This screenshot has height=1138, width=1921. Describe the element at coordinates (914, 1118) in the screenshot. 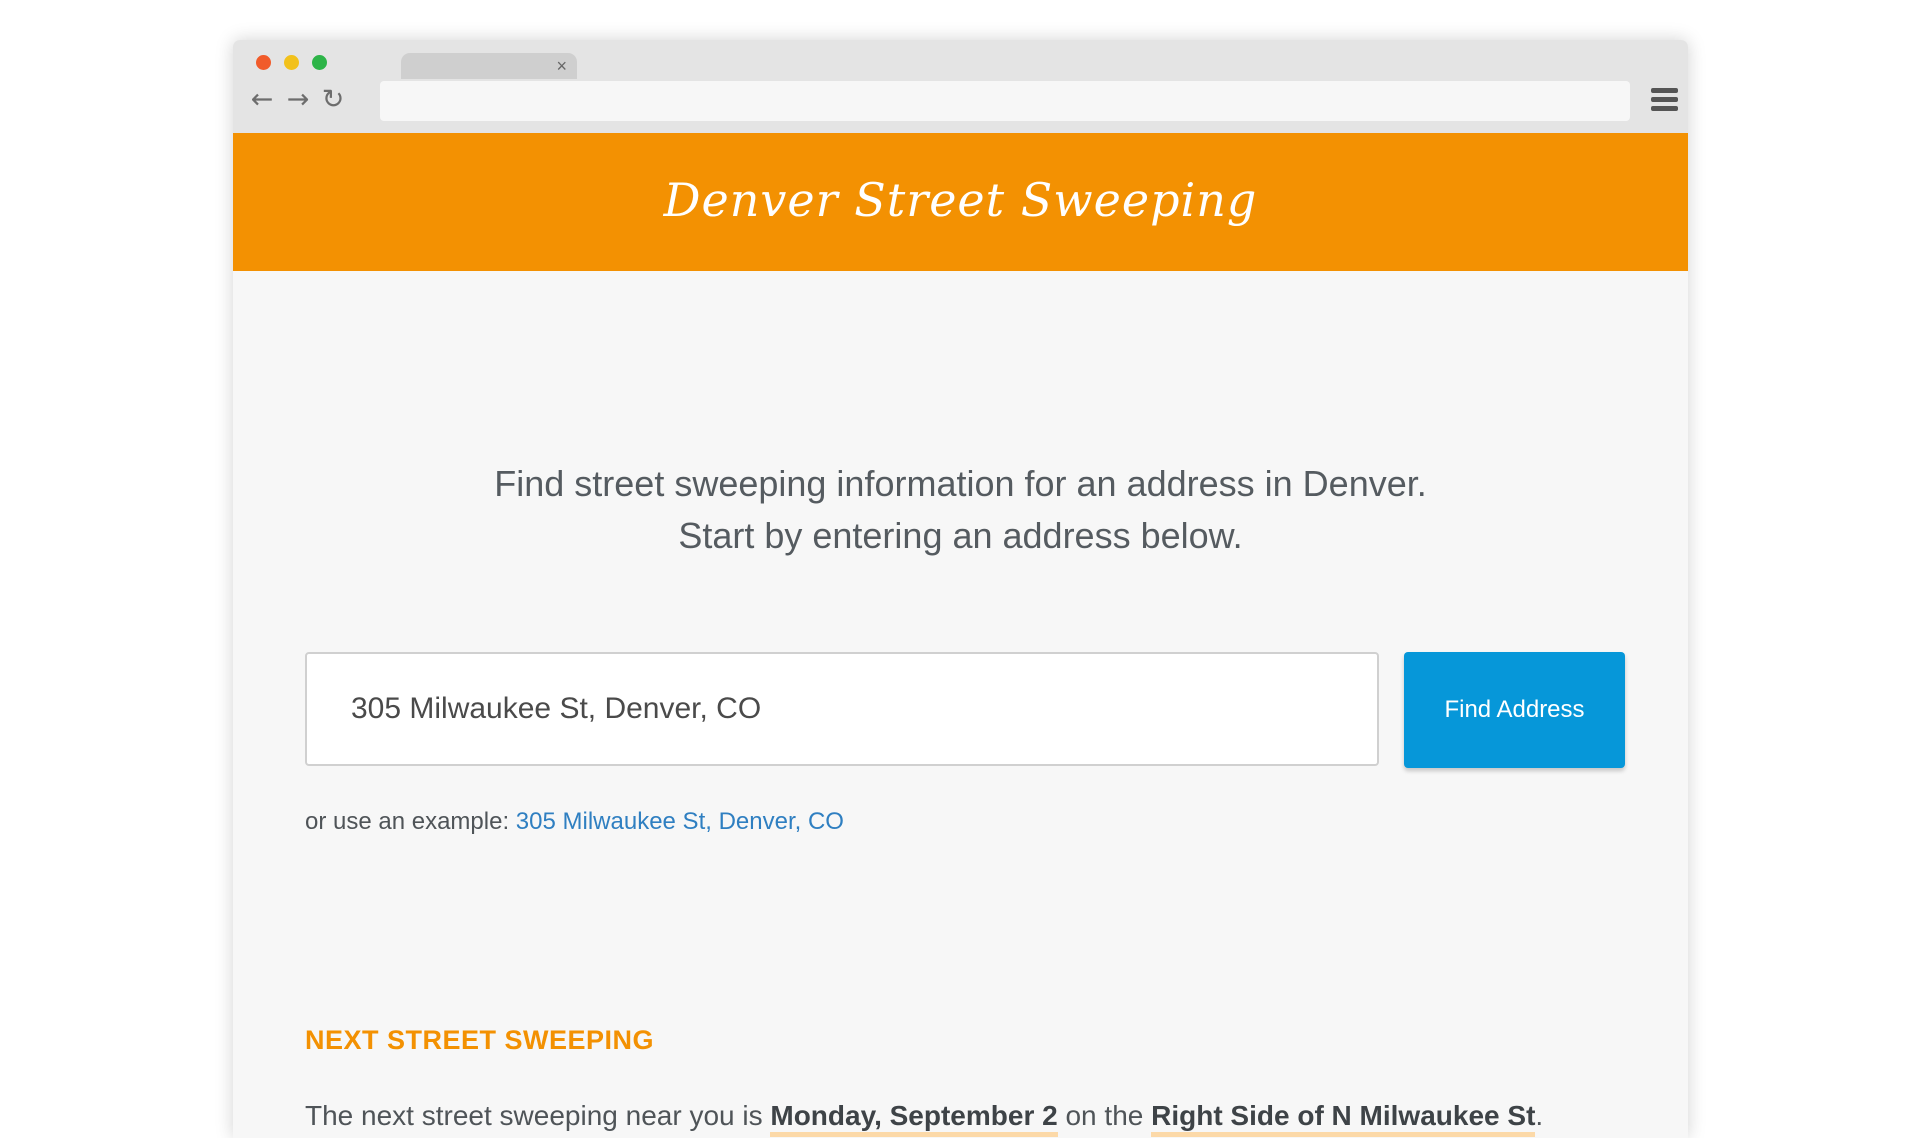

I see `next-sweeping-date: Monday, September 2` at that location.